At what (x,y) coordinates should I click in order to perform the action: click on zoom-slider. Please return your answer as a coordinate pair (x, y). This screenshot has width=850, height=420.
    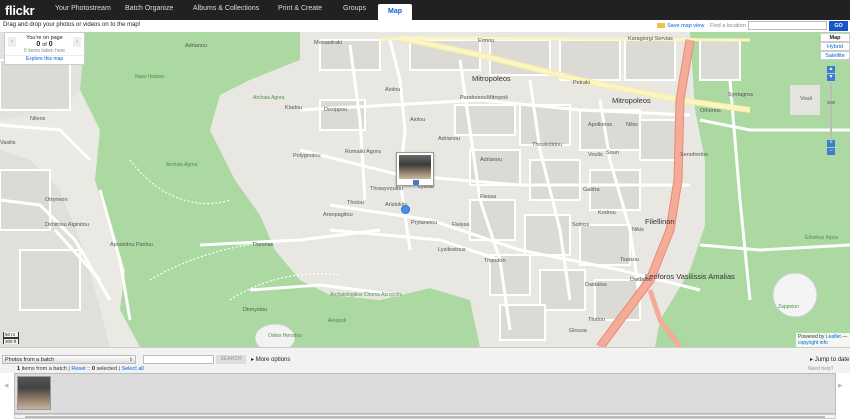
    Looking at the image, I should click on (831, 110).